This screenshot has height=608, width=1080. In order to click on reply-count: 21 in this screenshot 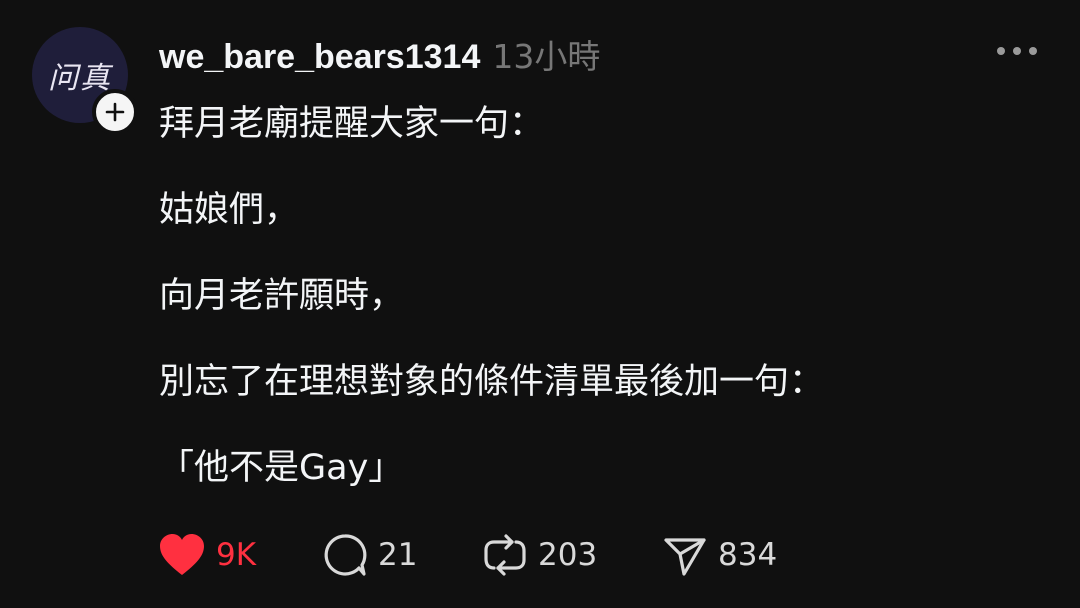, I will do `click(398, 555)`.